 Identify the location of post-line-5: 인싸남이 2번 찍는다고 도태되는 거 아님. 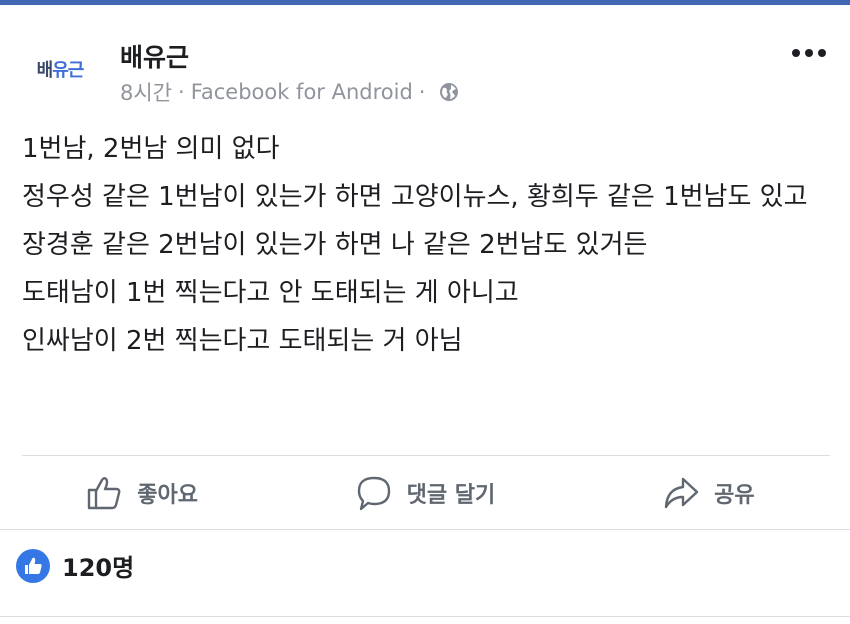
(242, 341).